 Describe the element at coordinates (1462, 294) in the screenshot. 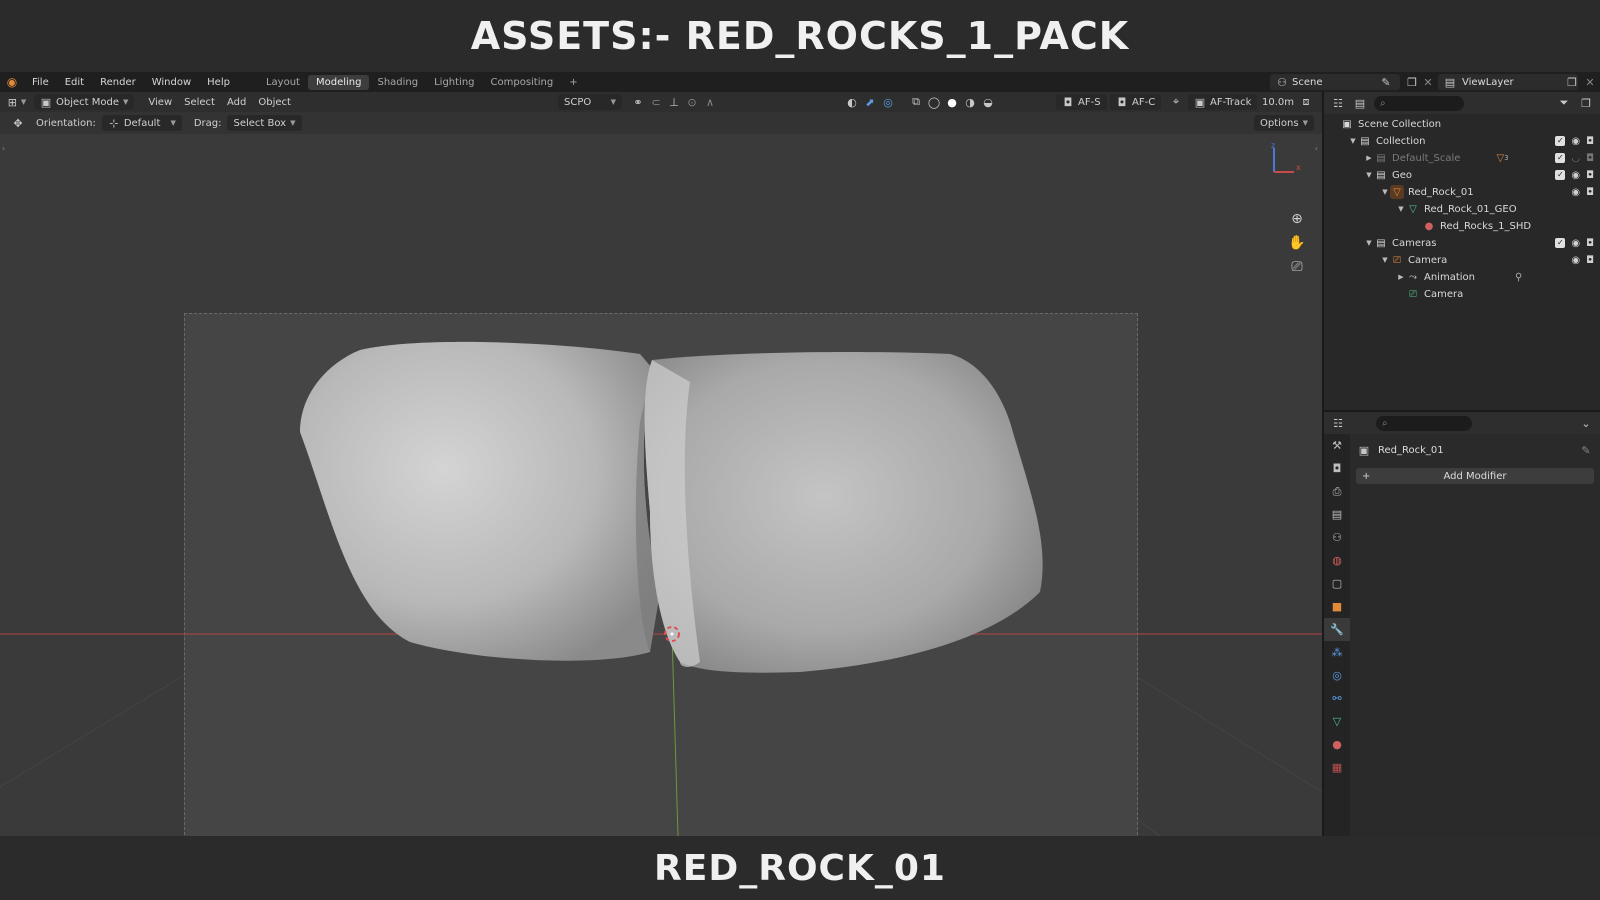

I see `outliner-row-camera-data: ⎚ Camera` at that location.